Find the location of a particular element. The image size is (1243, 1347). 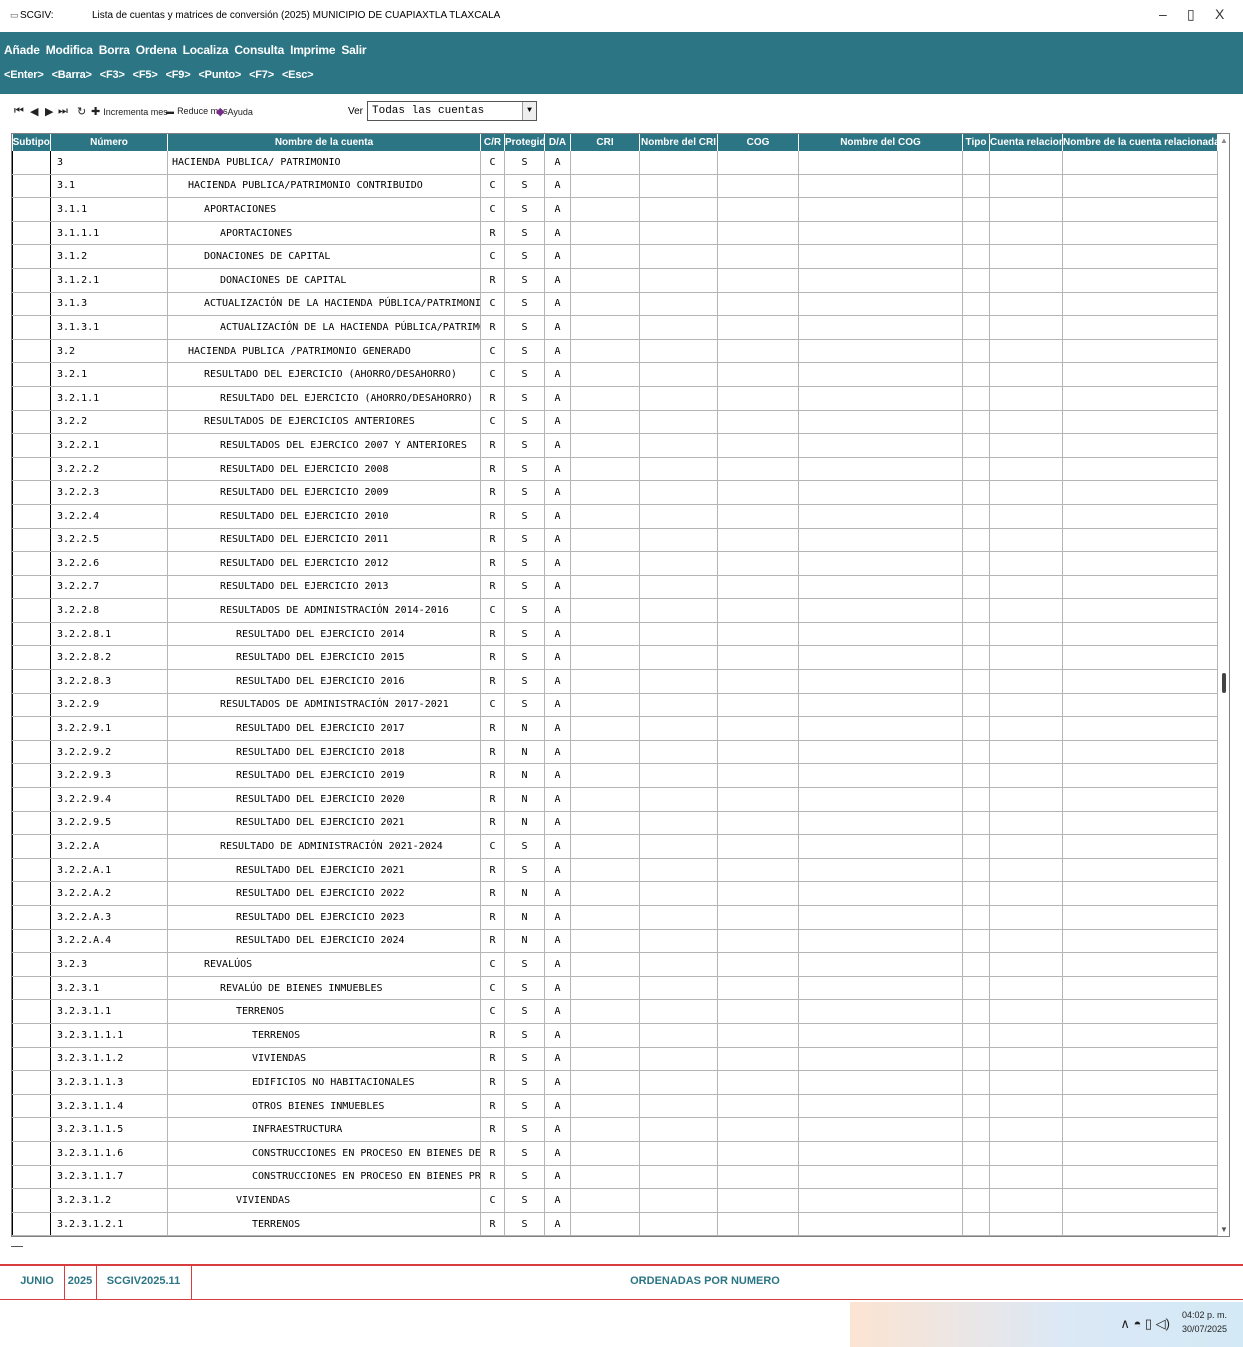

row-numero-cell: 3.2.3.1.1.6 is located at coordinates (109, 1153).